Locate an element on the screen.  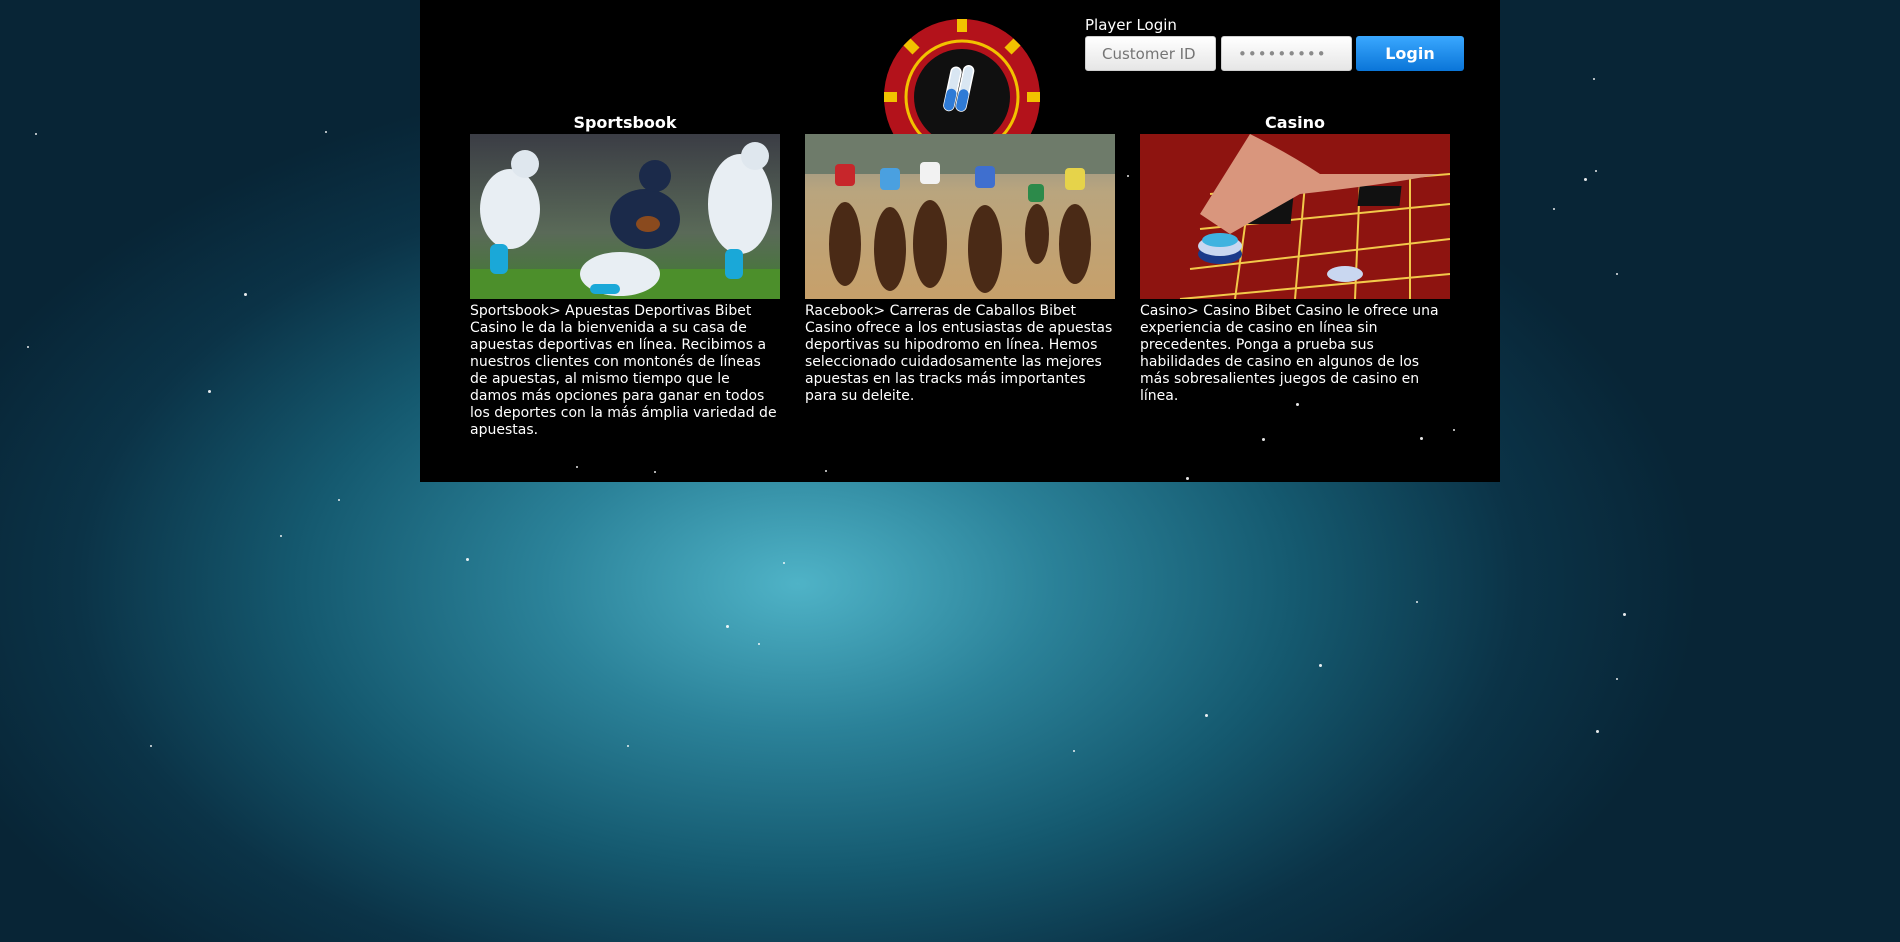
sportsbook-title: Sportsbook is located at coordinates (625, 123).